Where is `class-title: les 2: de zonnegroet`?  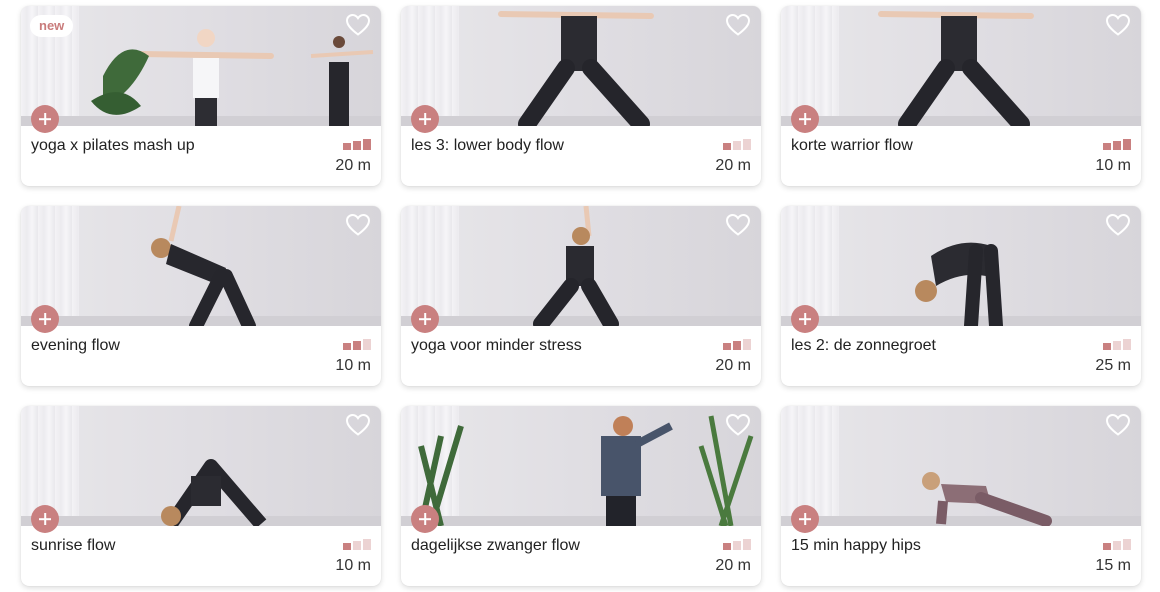 class-title: les 2: de zonnegroet is located at coordinates (863, 345).